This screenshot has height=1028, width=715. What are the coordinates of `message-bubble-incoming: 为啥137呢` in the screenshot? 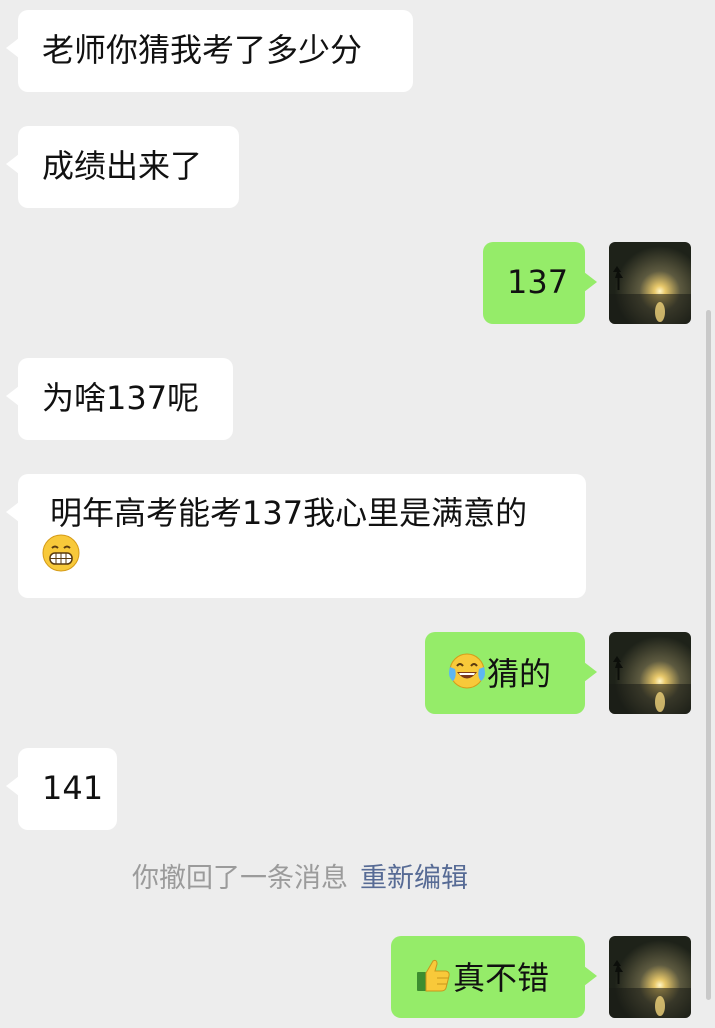 It's located at (119, 399).